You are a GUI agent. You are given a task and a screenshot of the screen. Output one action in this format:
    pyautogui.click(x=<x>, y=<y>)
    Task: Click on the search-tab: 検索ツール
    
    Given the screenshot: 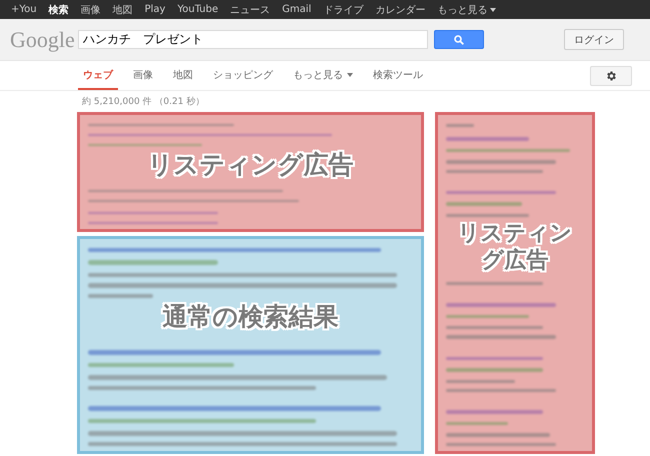 What is the action you would take?
    pyautogui.click(x=398, y=75)
    